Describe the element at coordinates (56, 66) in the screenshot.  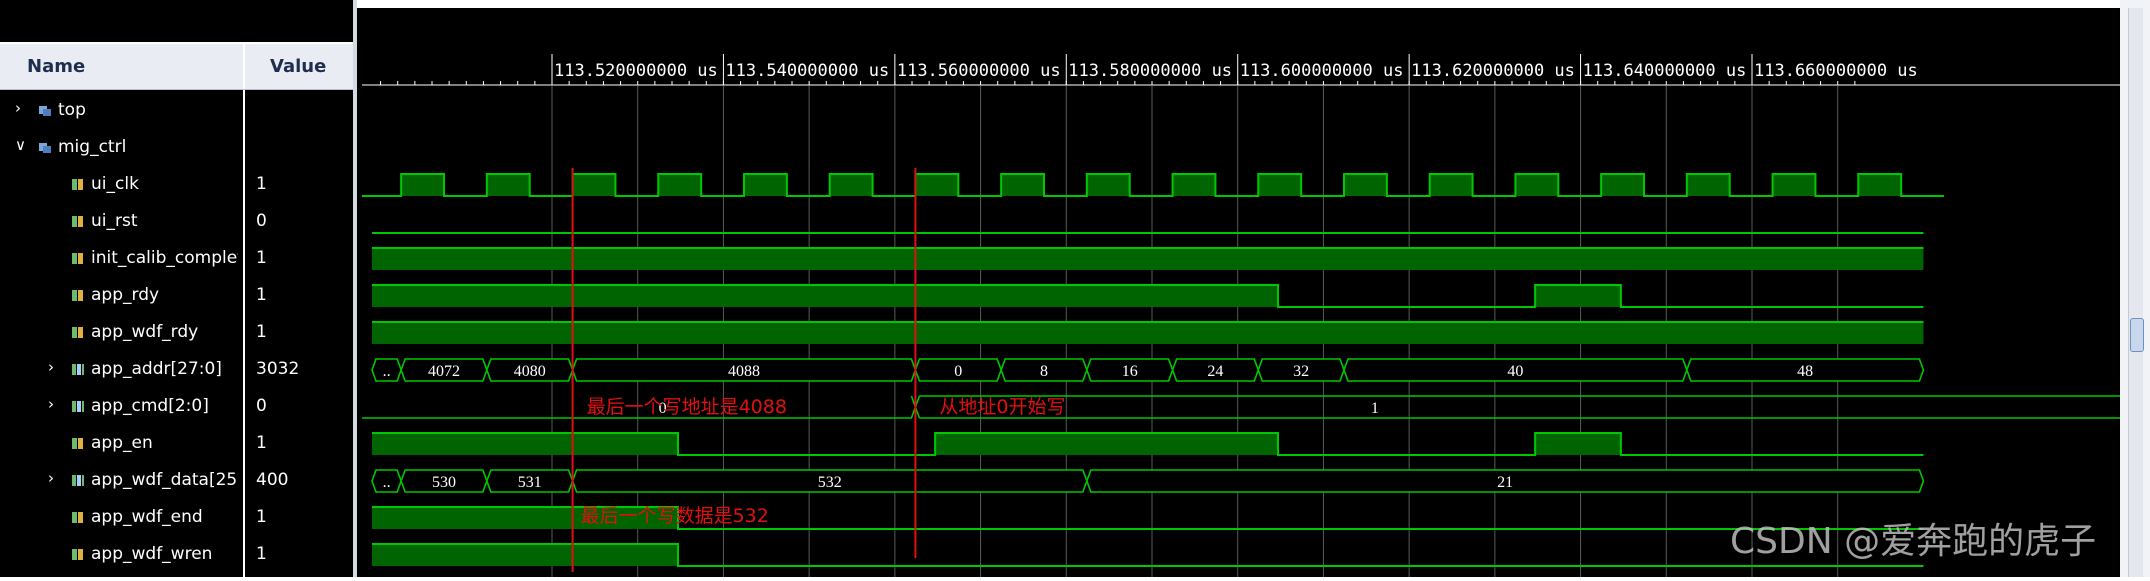
I see `name-column-header: Name` at that location.